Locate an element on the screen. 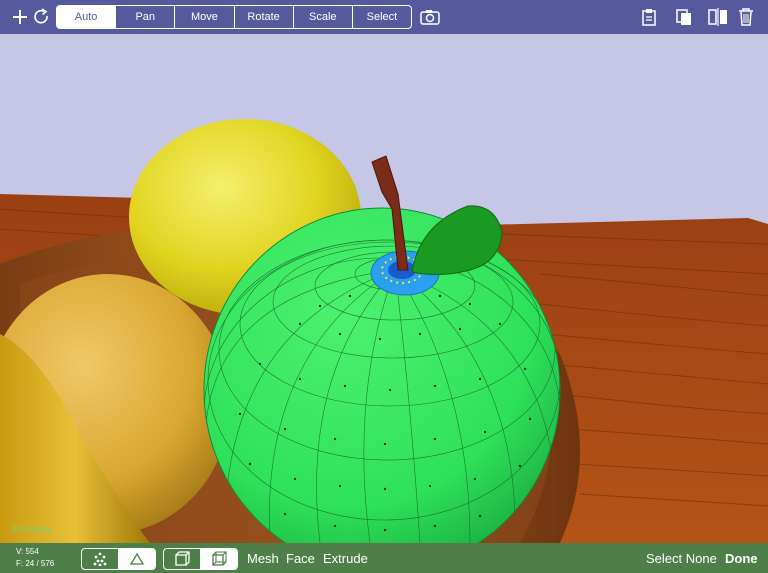 The image size is (768, 573). face-button: Face is located at coordinates (300, 558).